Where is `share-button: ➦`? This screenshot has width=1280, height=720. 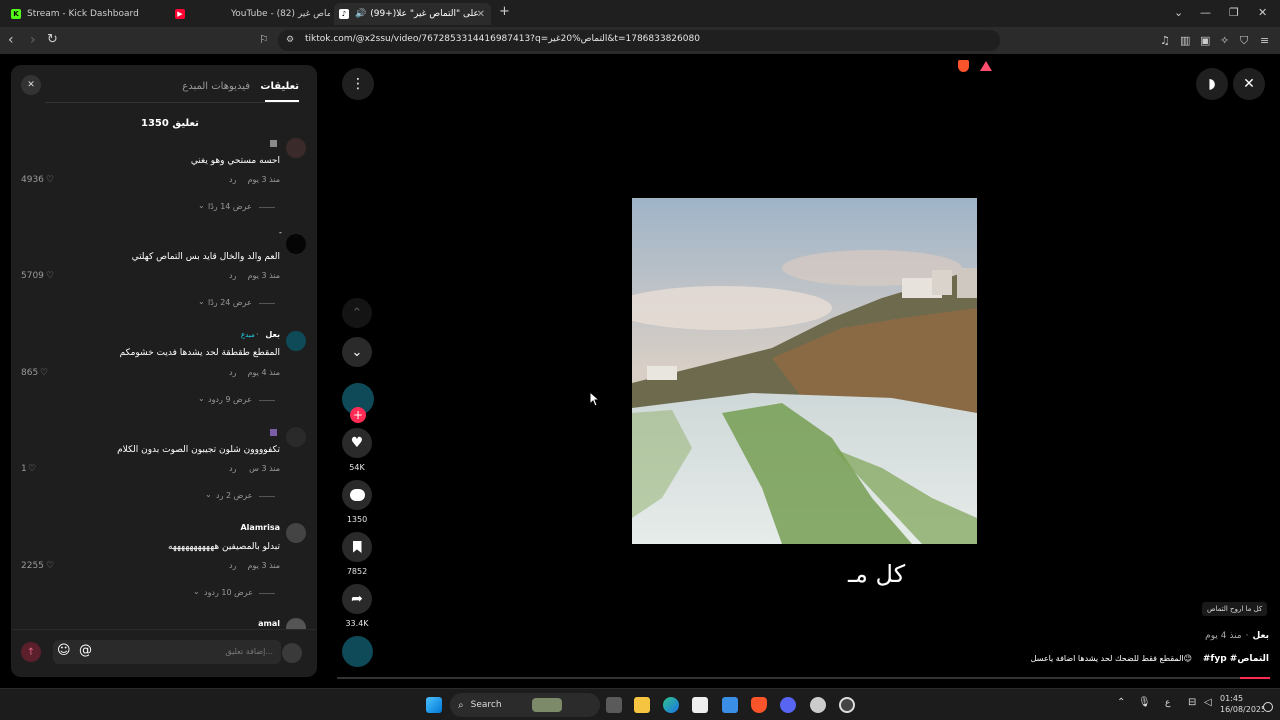 share-button: ➦ is located at coordinates (357, 599).